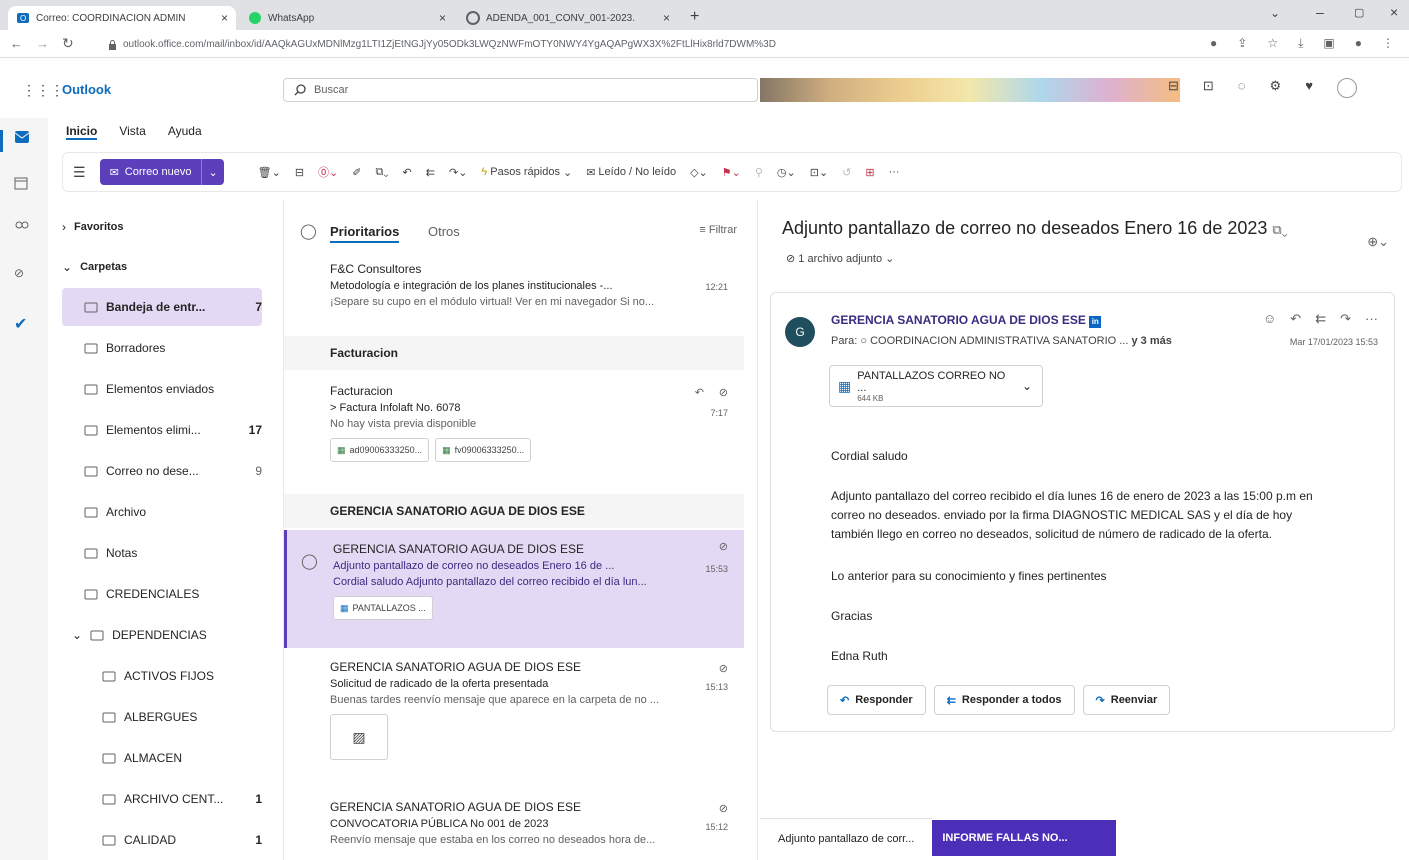 This screenshot has width=1409, height=860. What do you see at coordinates (718, 230) in the screenshot?
I see `filter-button: ≡ Filtrar` at bounding box center [718, 230].